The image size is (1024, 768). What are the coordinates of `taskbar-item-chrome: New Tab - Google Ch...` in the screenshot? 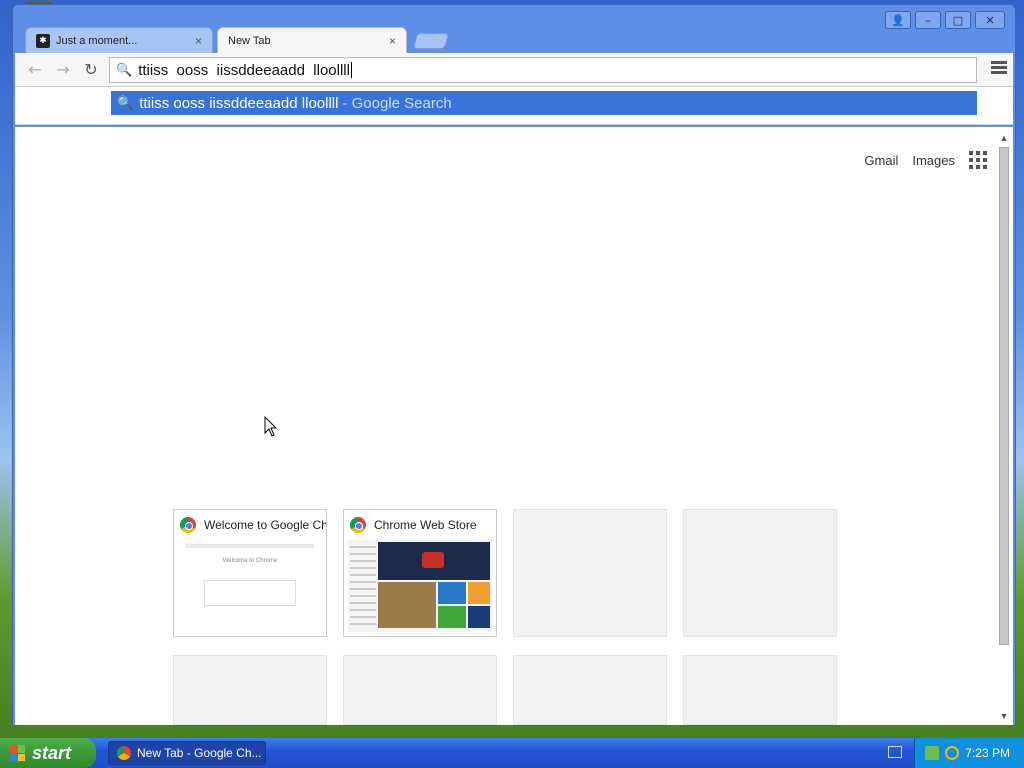 It's located at (187, 753).